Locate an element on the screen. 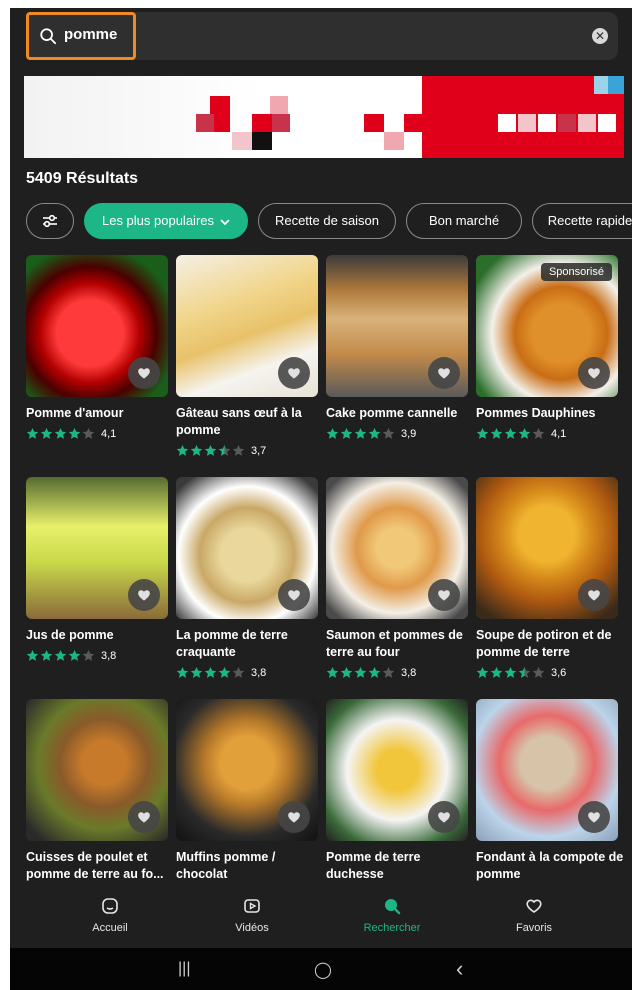  recipe-title: Jus de pomme is located at coordinates (100, 635).